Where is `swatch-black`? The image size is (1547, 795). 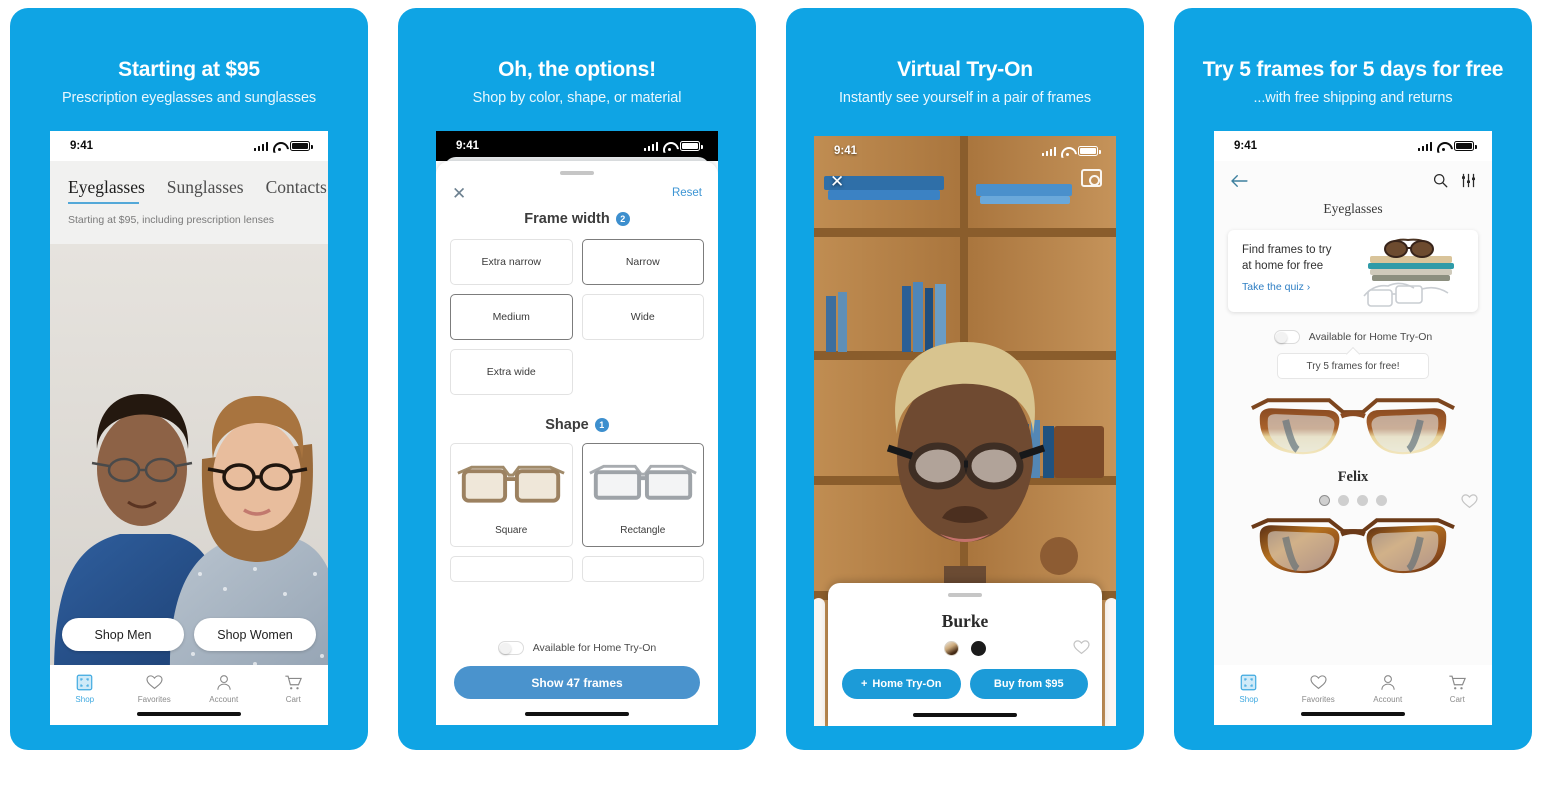
swatch-black is located at coordinates (978, 648).